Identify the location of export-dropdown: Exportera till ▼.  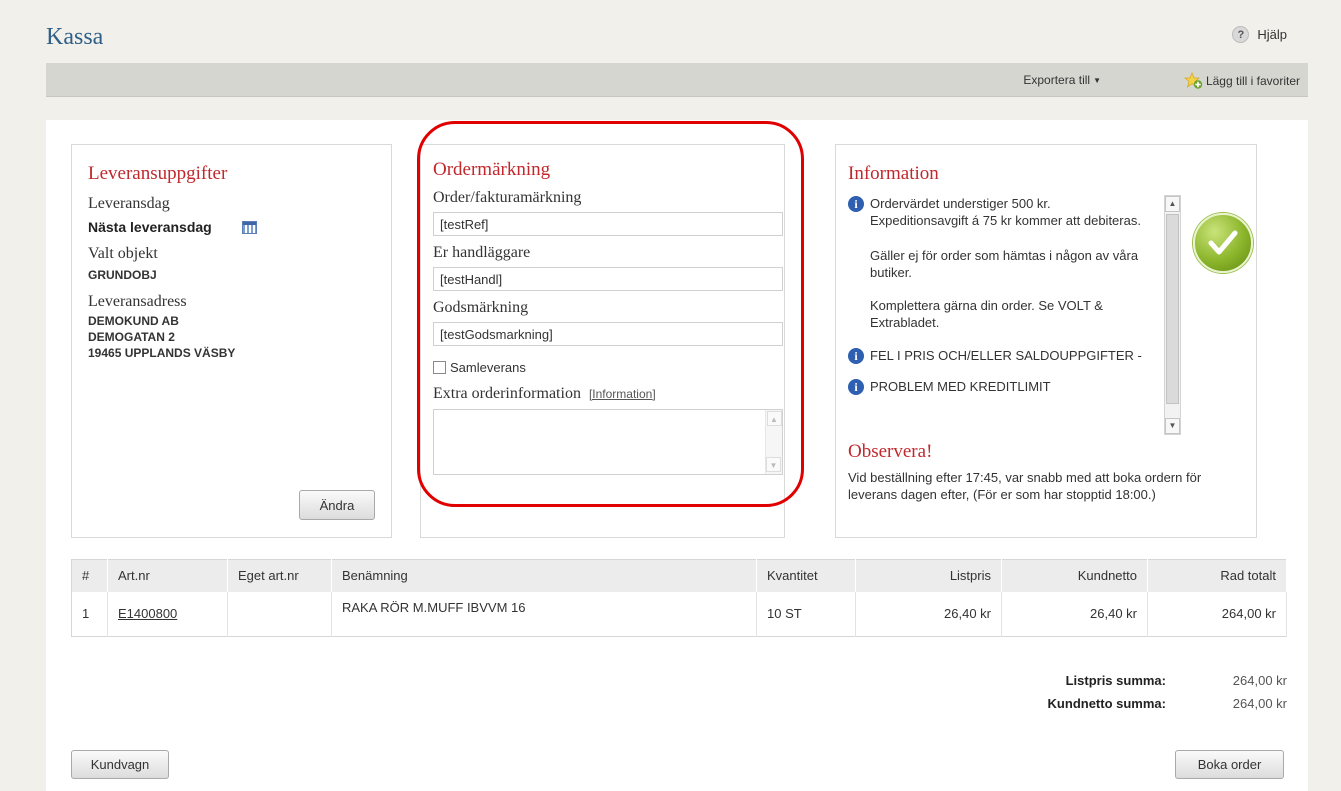
(1062, 80).